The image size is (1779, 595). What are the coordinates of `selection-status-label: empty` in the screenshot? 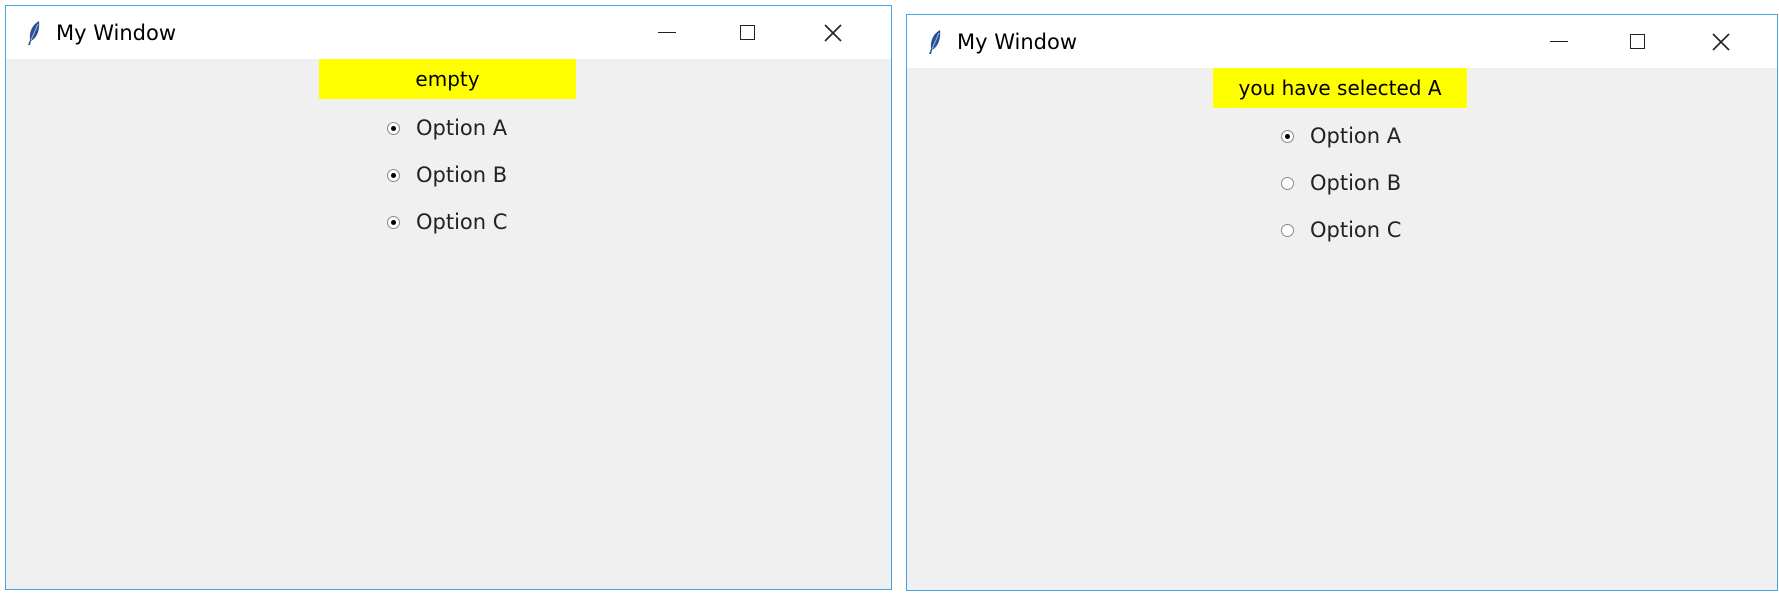 It's located at (447, 79).